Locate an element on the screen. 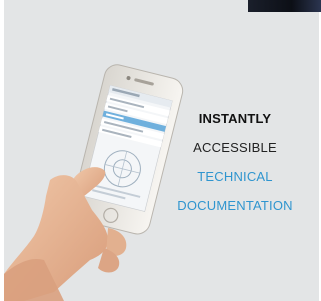 The height and width of the screenshot is (301, 321). tagline-accessible: ACCESSIBLE is located at coordinates (235, 147).